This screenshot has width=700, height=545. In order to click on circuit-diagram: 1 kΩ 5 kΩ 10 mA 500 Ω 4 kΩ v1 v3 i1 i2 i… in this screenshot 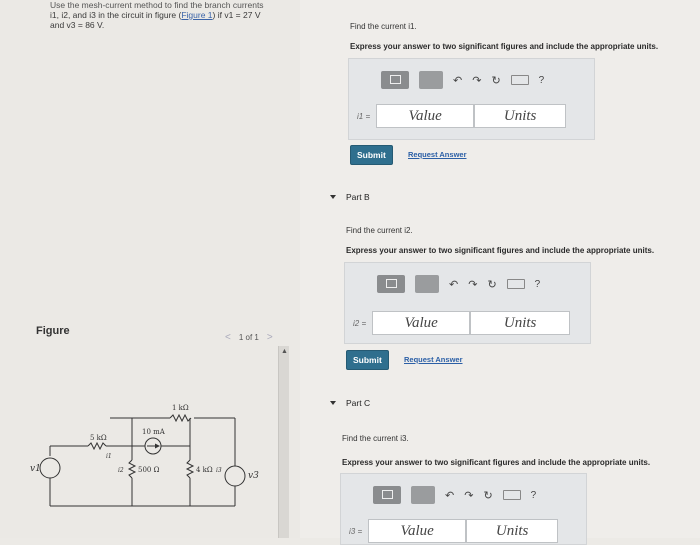, I will do `click(144, 455)`.